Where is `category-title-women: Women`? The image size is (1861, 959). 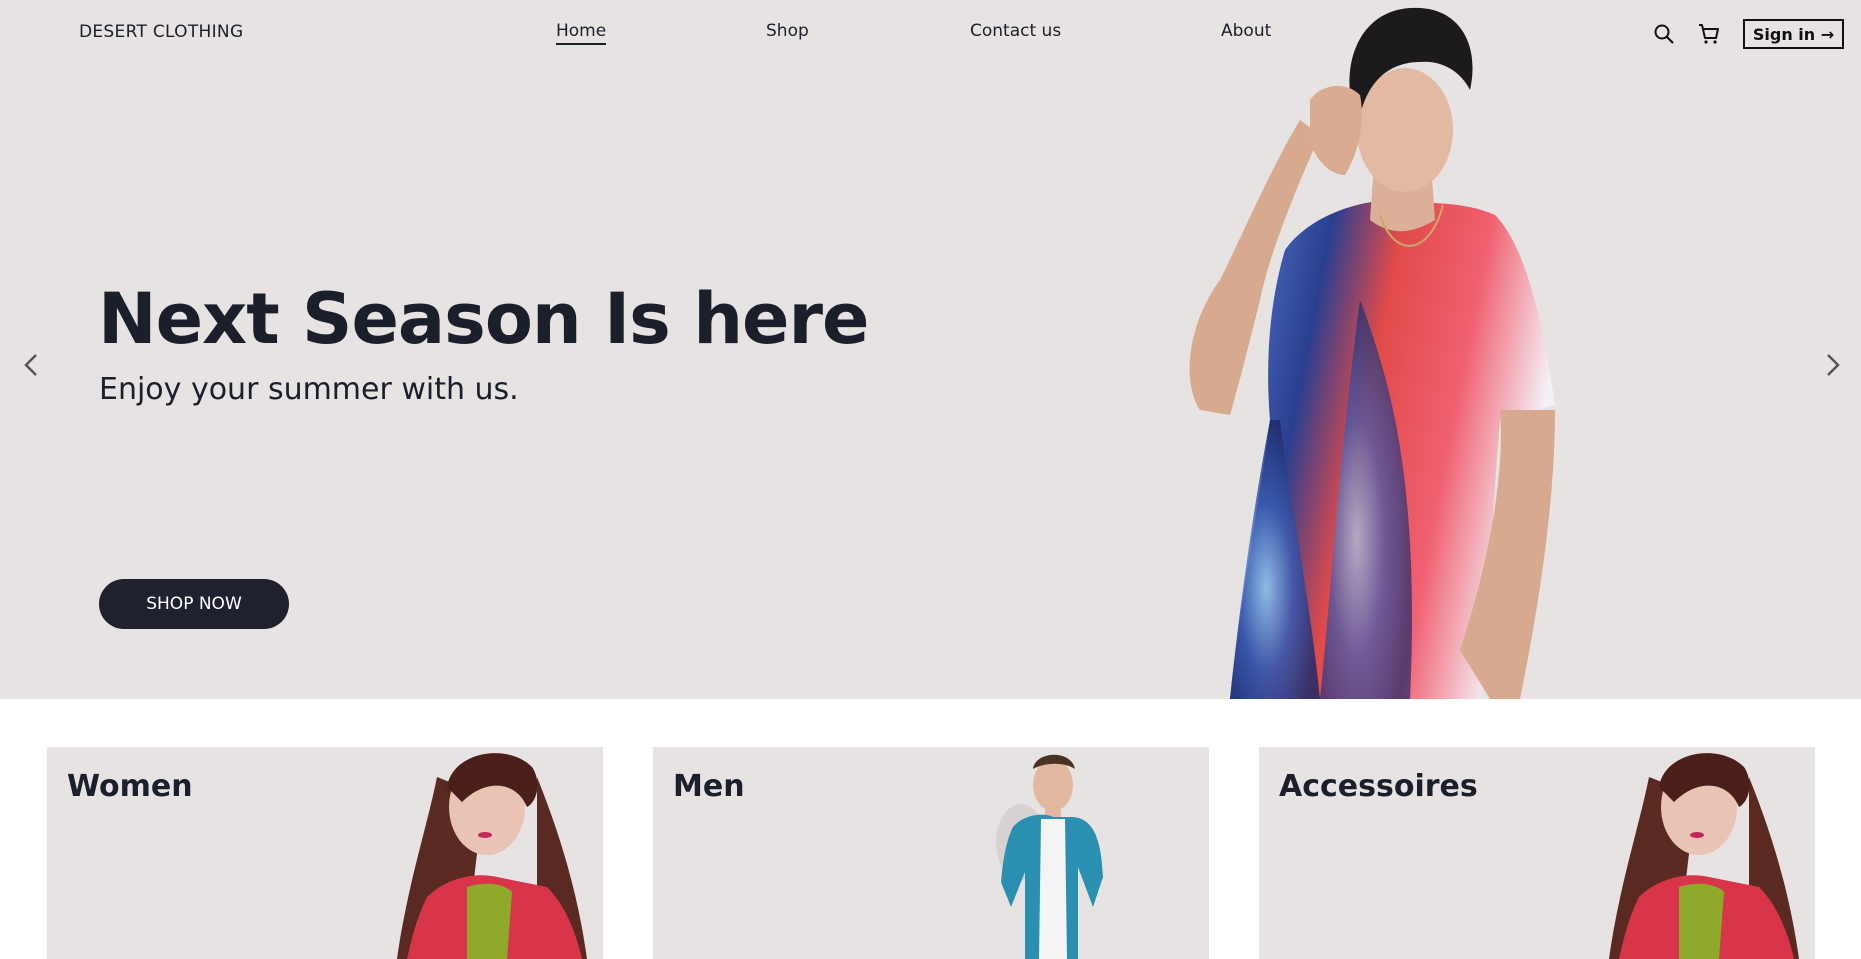
category-title-women: Women is located at coordinates (130, 786).